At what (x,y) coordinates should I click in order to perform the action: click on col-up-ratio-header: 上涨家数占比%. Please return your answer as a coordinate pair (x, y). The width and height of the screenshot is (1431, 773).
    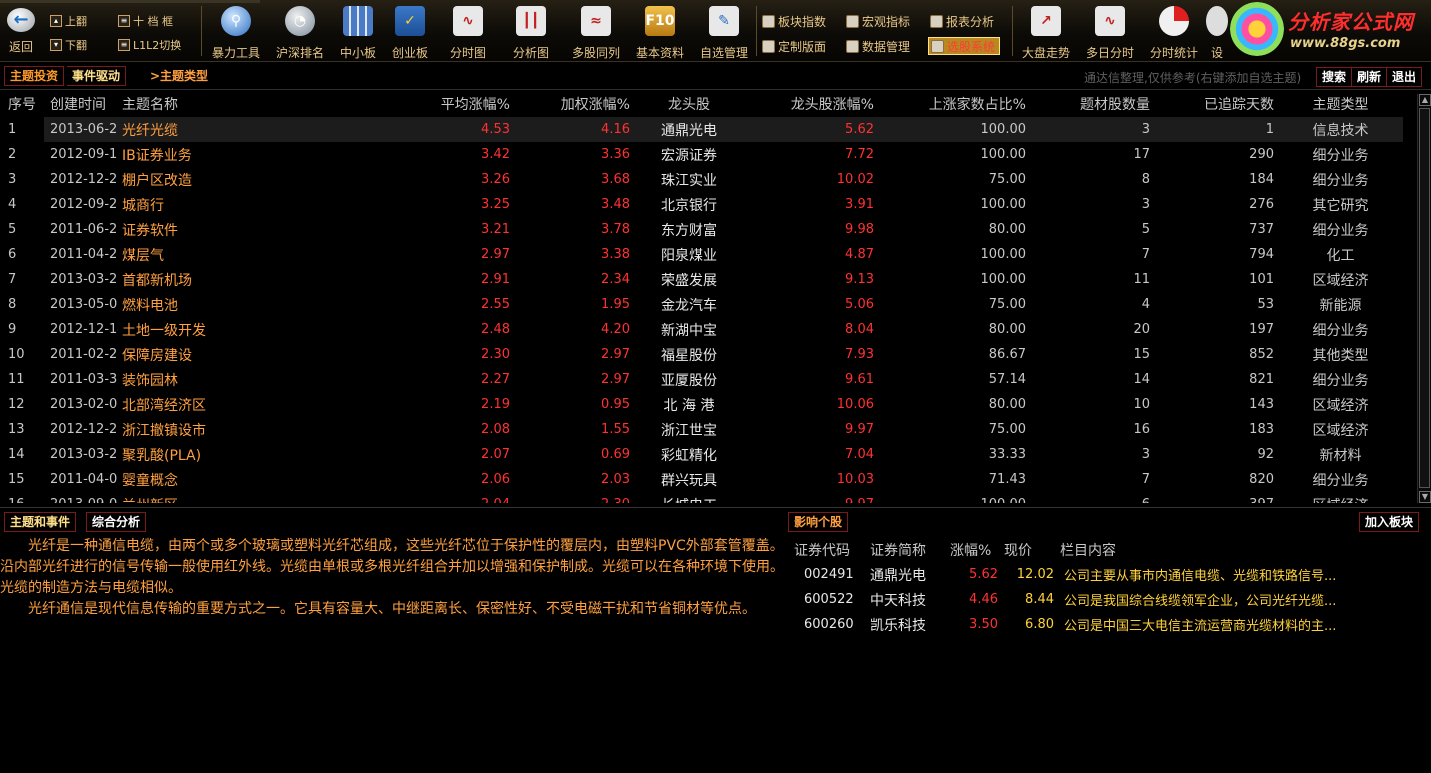
    Looking at the image, I should click on (954, 104).